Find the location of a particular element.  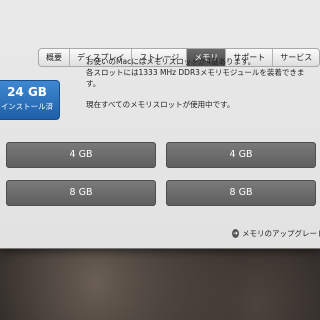

memory-slot-1: 4 GB is located at coordinates (81, 155).